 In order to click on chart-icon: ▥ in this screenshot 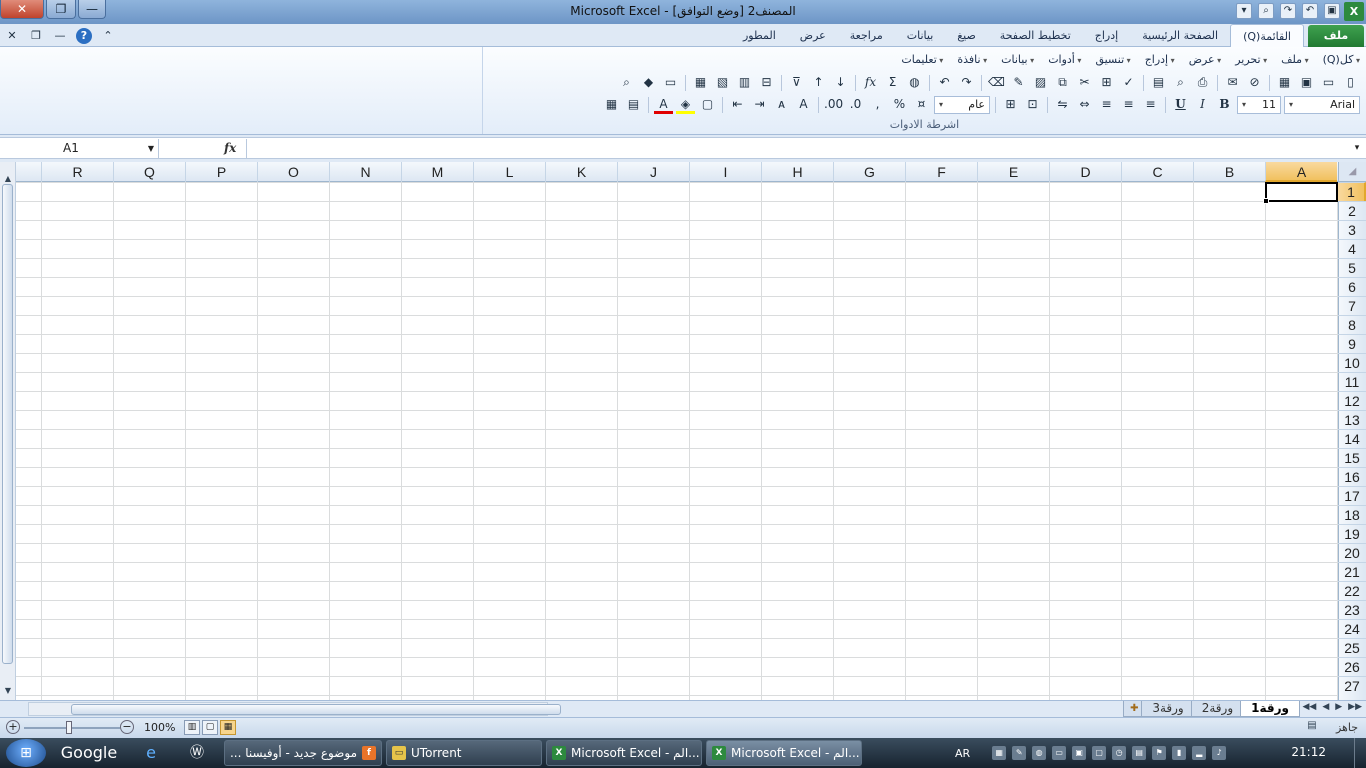, I will do `click(744, 82)`.